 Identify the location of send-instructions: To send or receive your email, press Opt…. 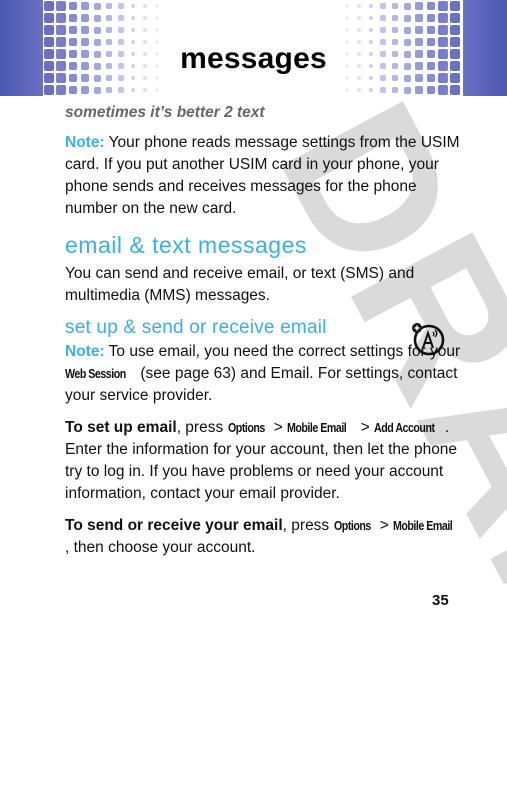
(265, 537).